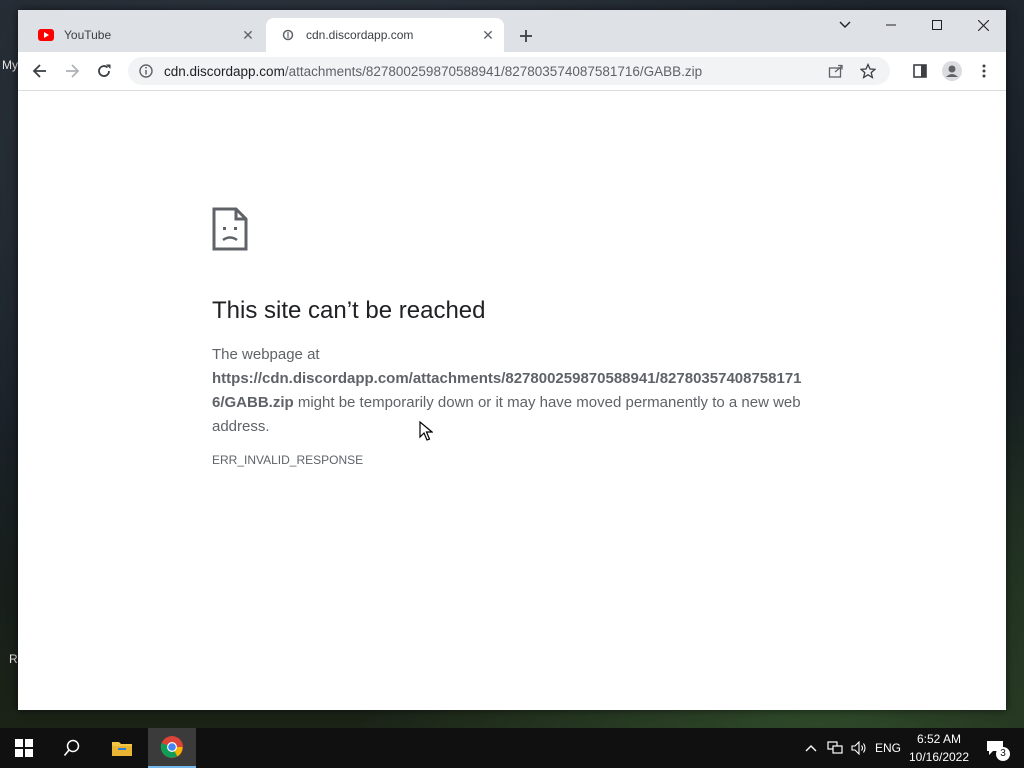 This screenshot has width=1024, height=768. I want to click on tab-strip: YouTube ✕ cdn.discordapp.com ✕, so click(512, 31).